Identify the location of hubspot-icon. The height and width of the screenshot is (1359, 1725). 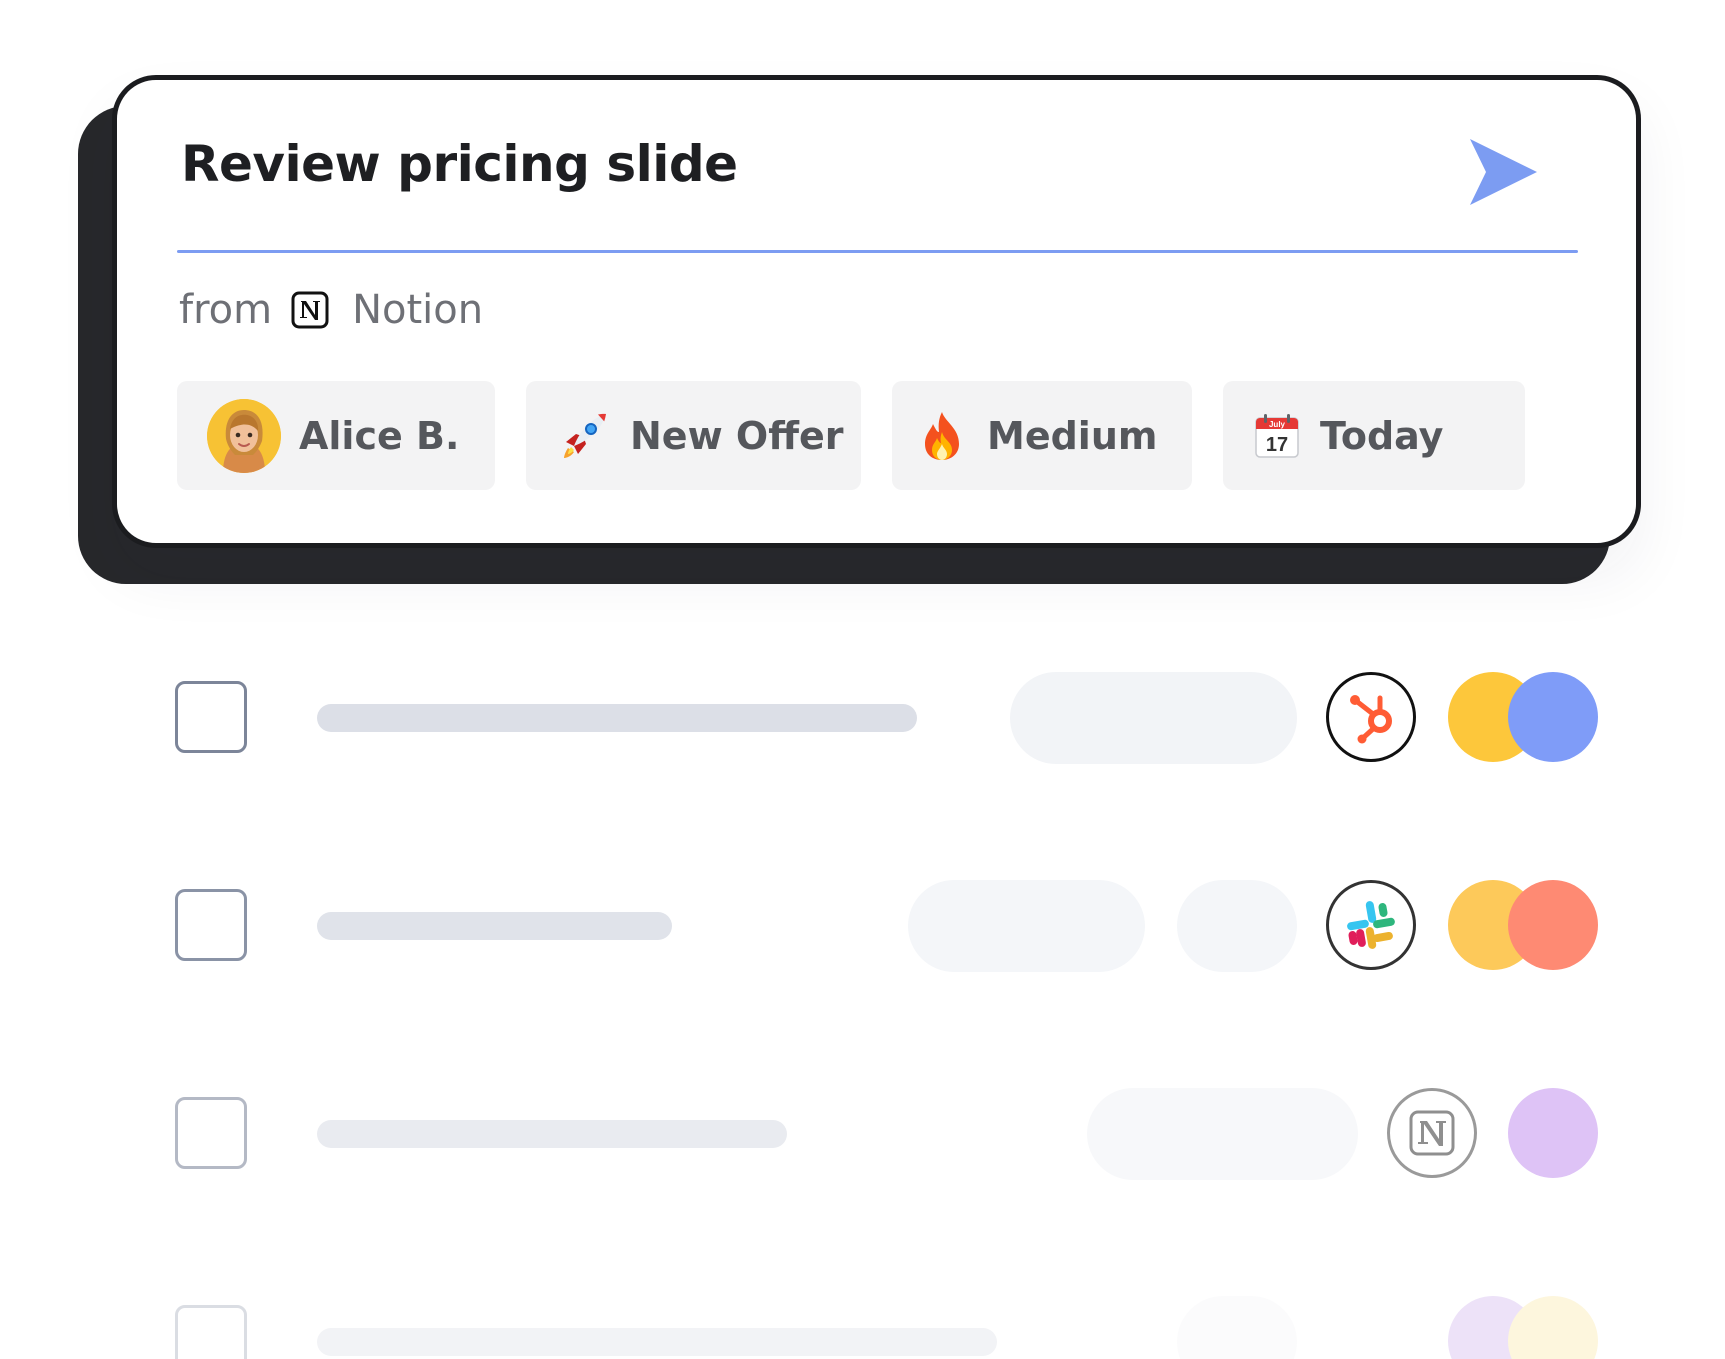
(1371, 717).